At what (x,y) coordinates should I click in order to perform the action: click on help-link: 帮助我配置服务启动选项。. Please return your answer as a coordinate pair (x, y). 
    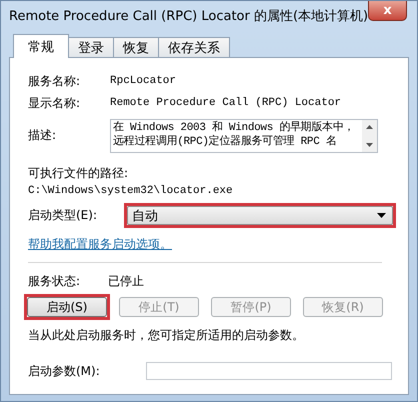
    Looking at the image, I should click on (100, 244).